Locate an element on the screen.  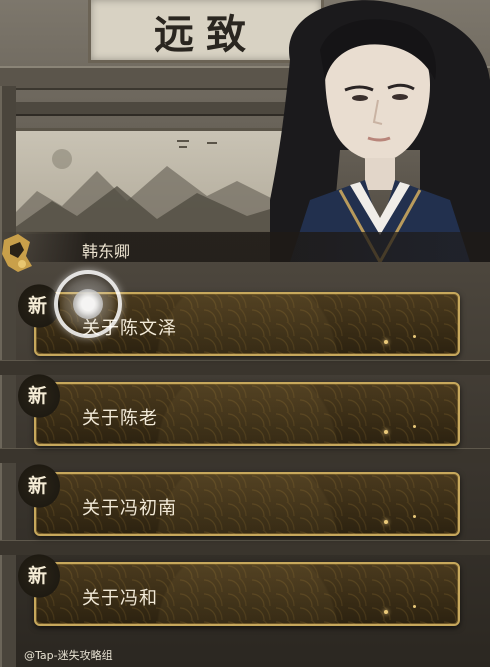
dialog-option-feng-he: 关于冯和 is located at coordinates (247, 594).